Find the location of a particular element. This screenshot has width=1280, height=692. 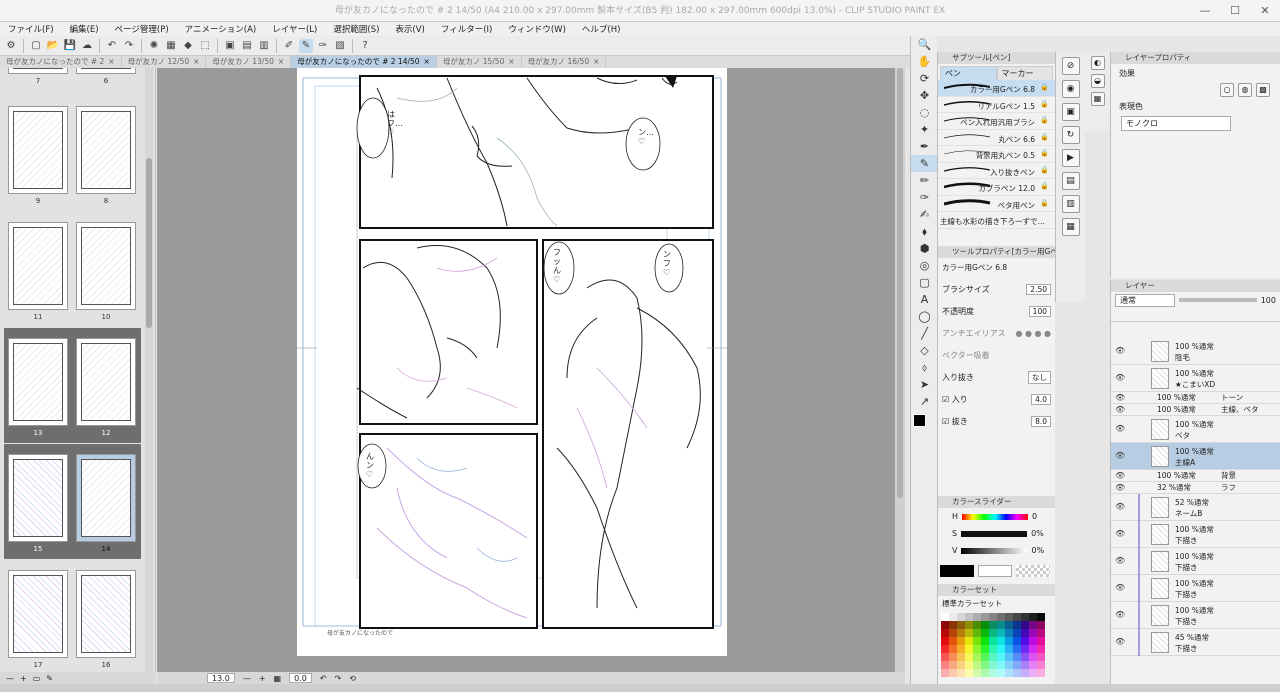

sidebar-scrollbar is located at coordinates (149, 370).